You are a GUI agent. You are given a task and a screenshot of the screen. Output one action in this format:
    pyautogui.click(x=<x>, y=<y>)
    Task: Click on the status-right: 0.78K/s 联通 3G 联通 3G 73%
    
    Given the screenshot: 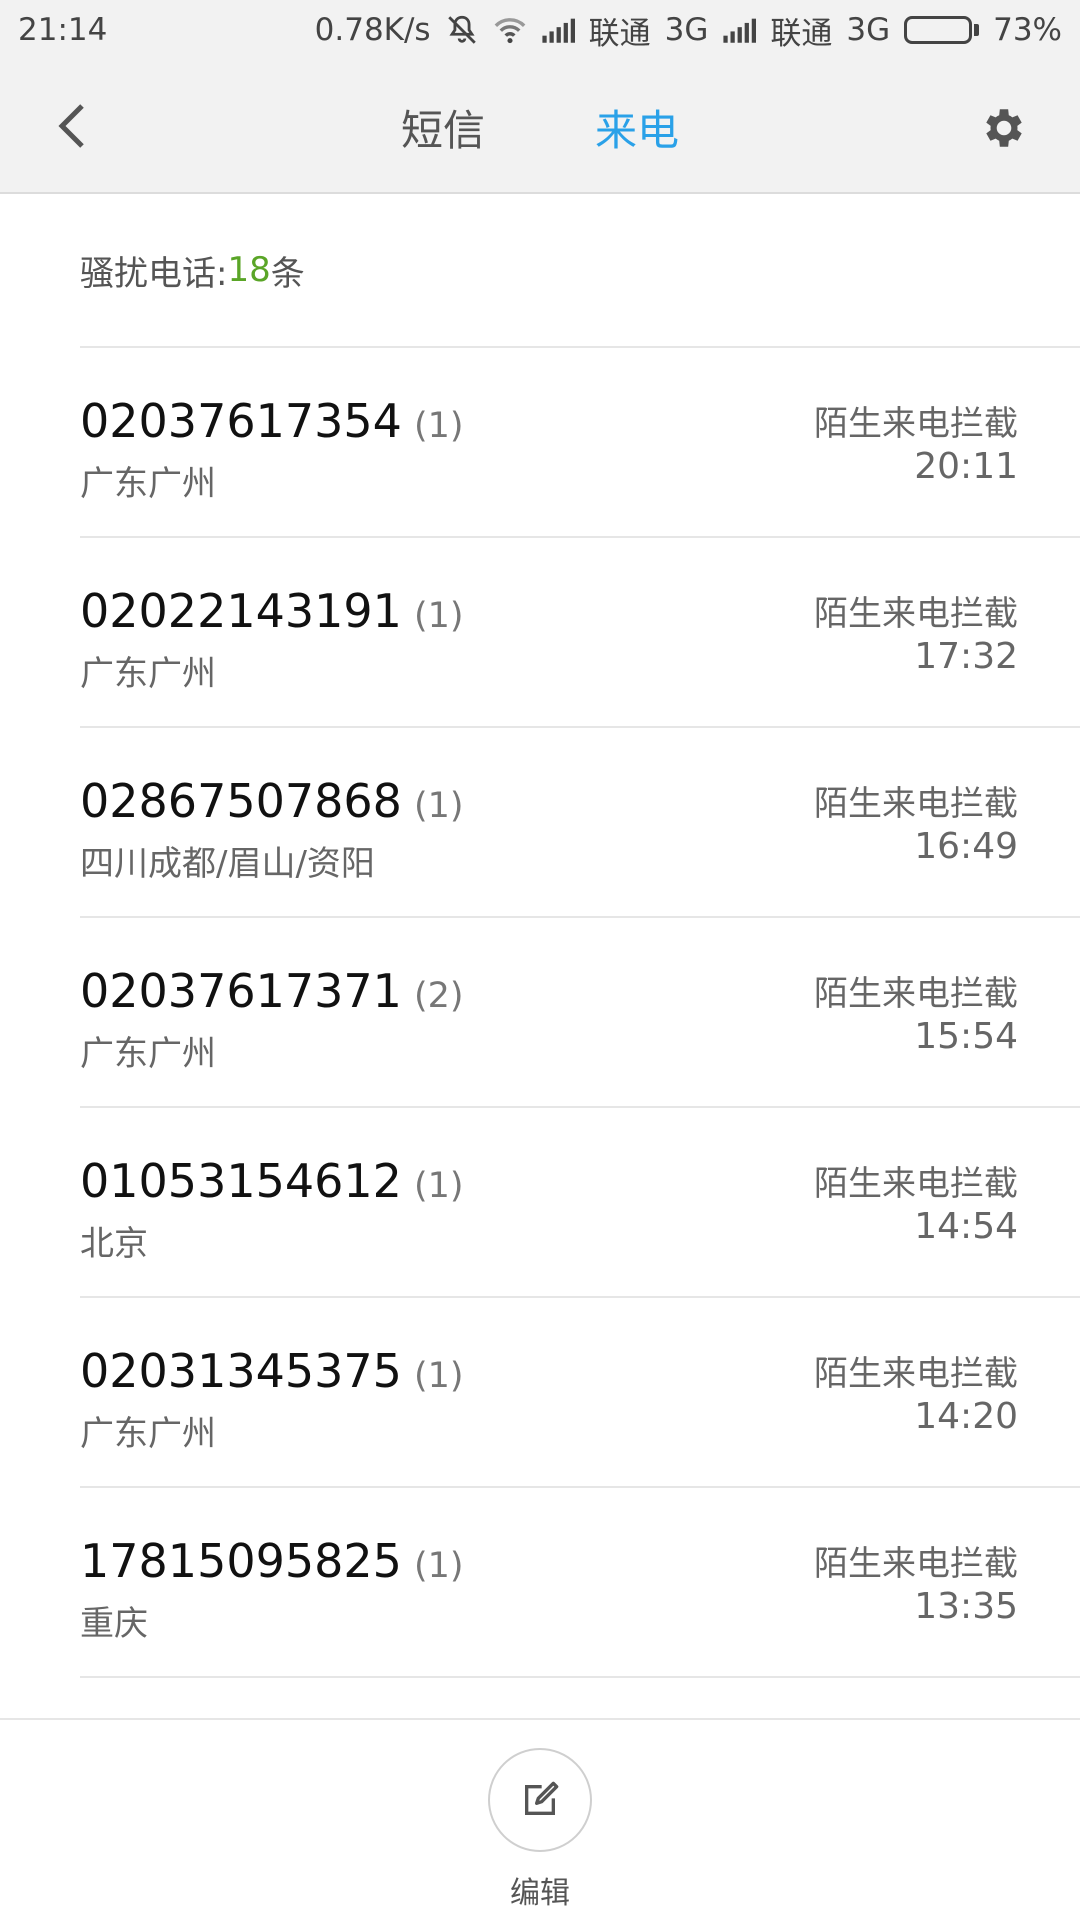 What is the action you would take?
    pyautogui.click(x=688, y=30)
    